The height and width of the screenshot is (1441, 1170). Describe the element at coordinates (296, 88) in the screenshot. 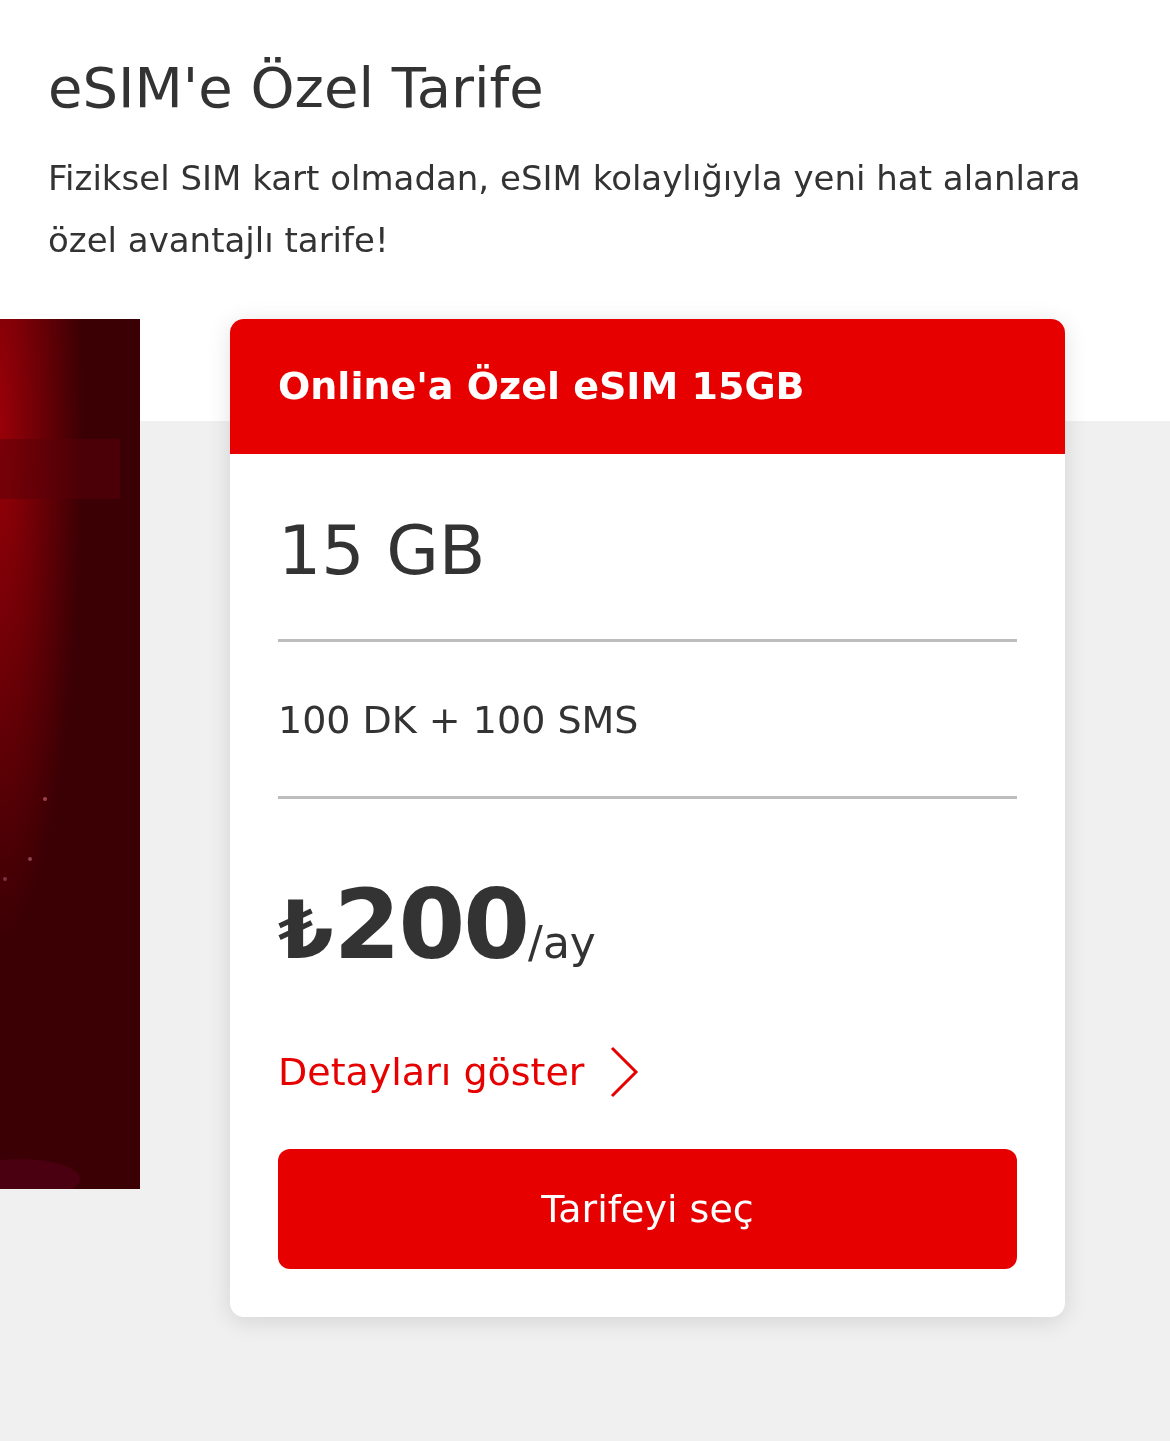

I see `page-title: eSIM'e Özel Tarife` at that location.